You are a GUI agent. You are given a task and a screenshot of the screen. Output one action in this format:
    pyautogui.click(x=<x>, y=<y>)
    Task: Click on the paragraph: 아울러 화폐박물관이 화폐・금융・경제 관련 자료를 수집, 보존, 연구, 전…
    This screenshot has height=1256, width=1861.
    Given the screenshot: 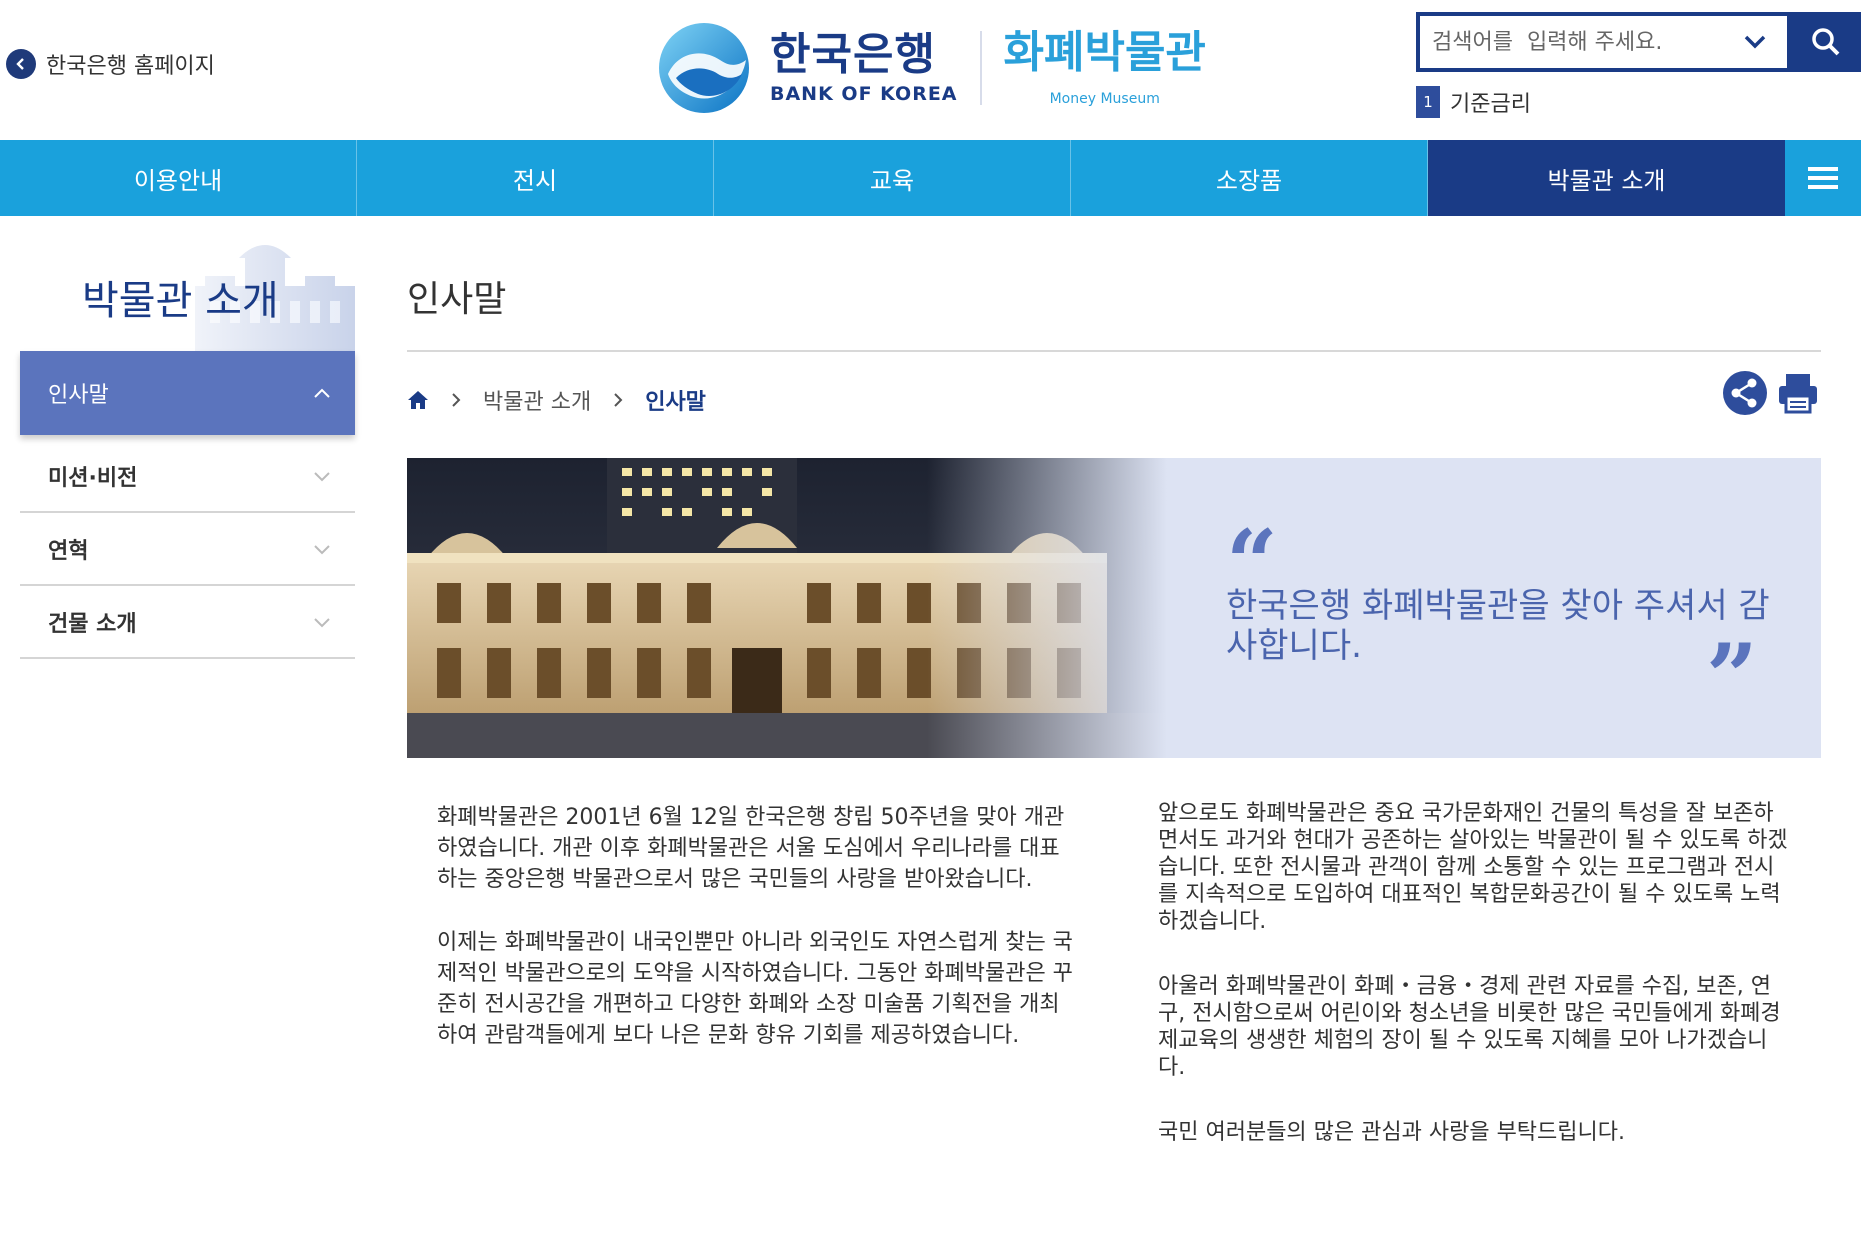 What is the action you would take?
    pyautogui.click(x=1469, y=1027)
    